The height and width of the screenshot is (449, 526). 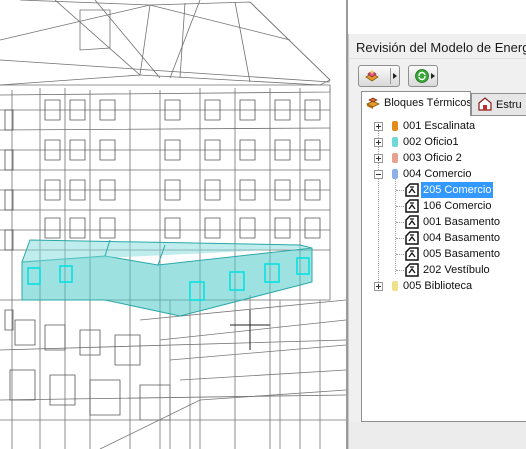 I want to click on tree-zone-label: 106 Comercio, so click(x=457, y=206).